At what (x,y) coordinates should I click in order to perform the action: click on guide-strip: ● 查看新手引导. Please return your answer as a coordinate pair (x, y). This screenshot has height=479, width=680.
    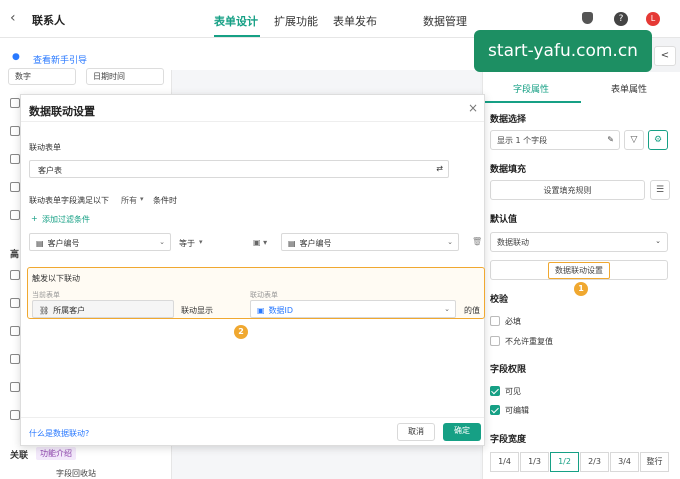
    Looking at the image, I should click on (240, 54).